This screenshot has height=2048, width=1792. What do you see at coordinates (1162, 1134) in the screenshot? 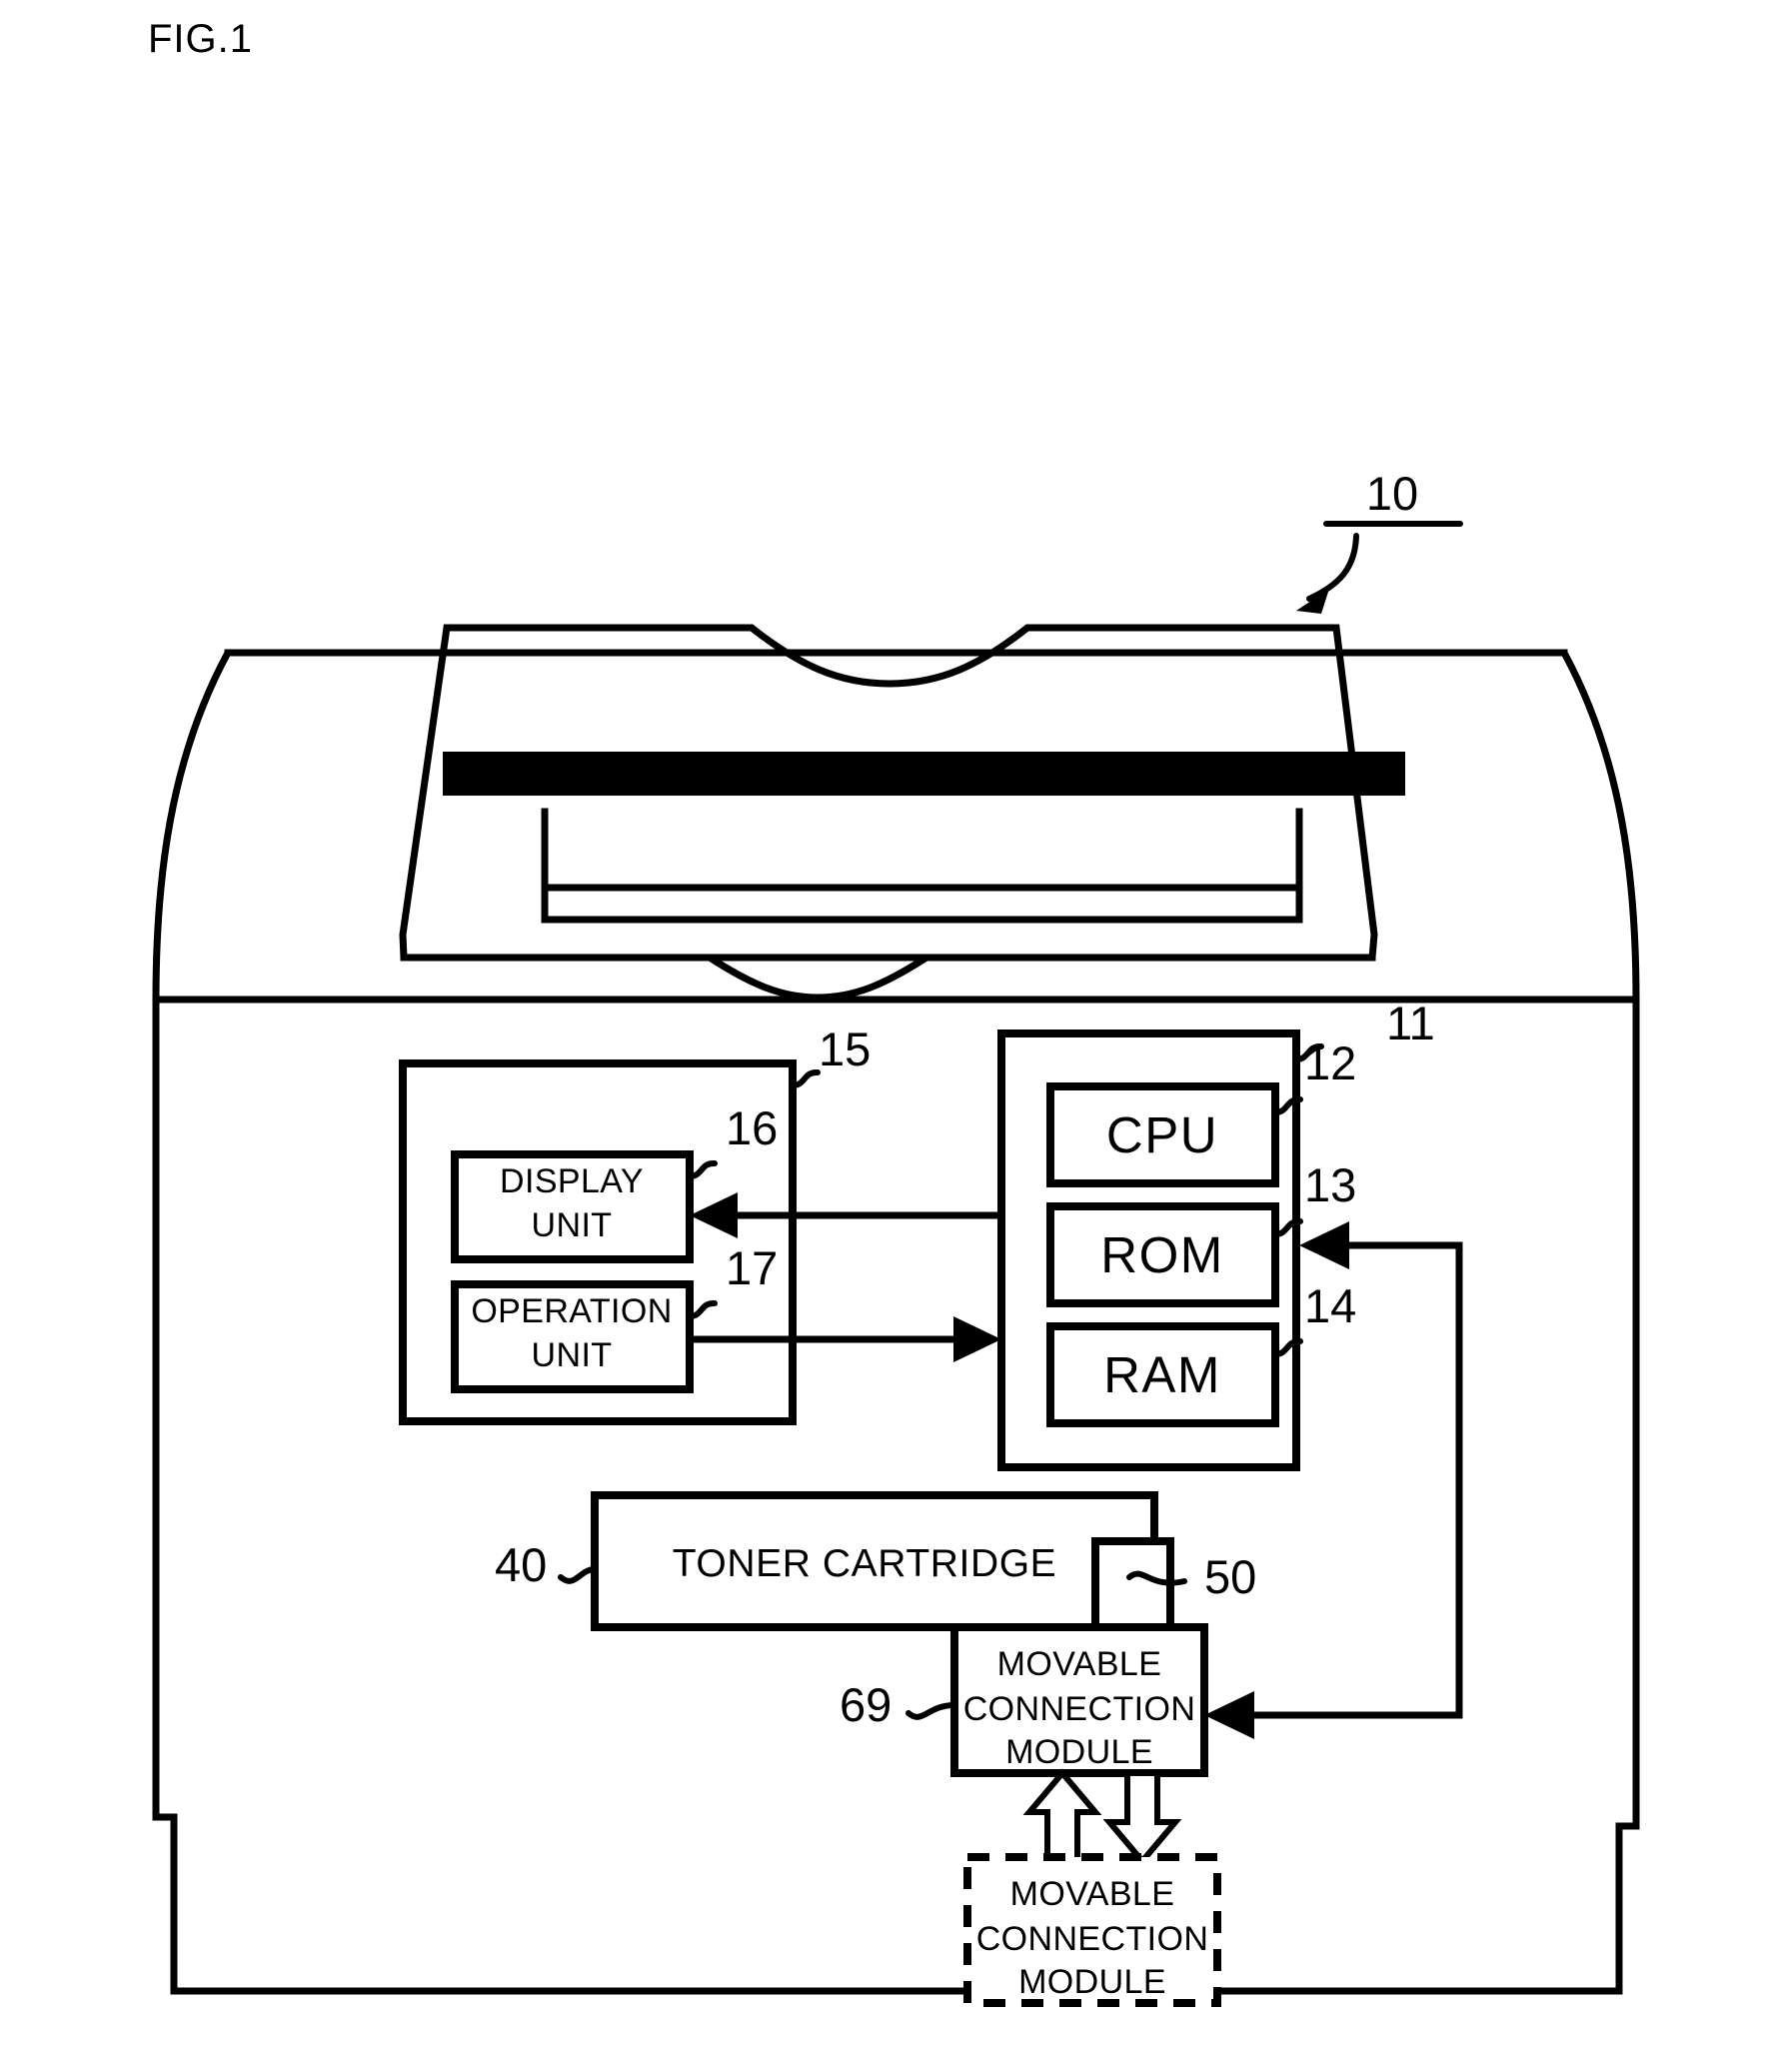
I see `cpu-label: CPU` at bounding box center [1162, 1134].